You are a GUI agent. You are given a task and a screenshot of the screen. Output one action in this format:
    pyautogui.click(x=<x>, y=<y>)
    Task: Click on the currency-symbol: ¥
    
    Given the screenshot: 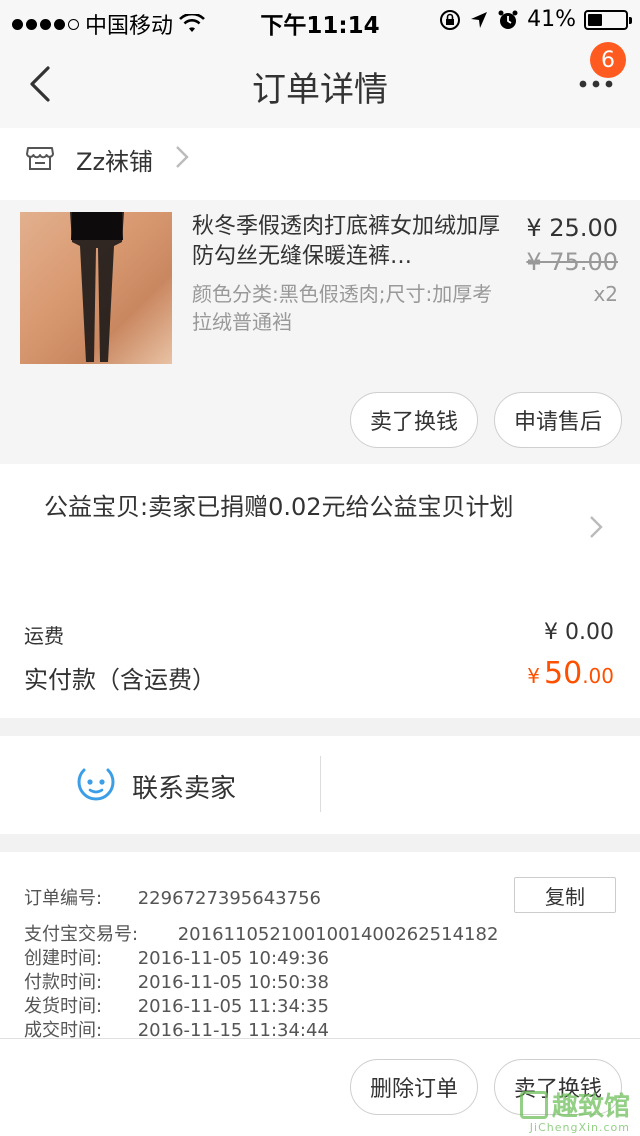 What is the action you would take?
    pyautogui.click(x=533, y=676)
    